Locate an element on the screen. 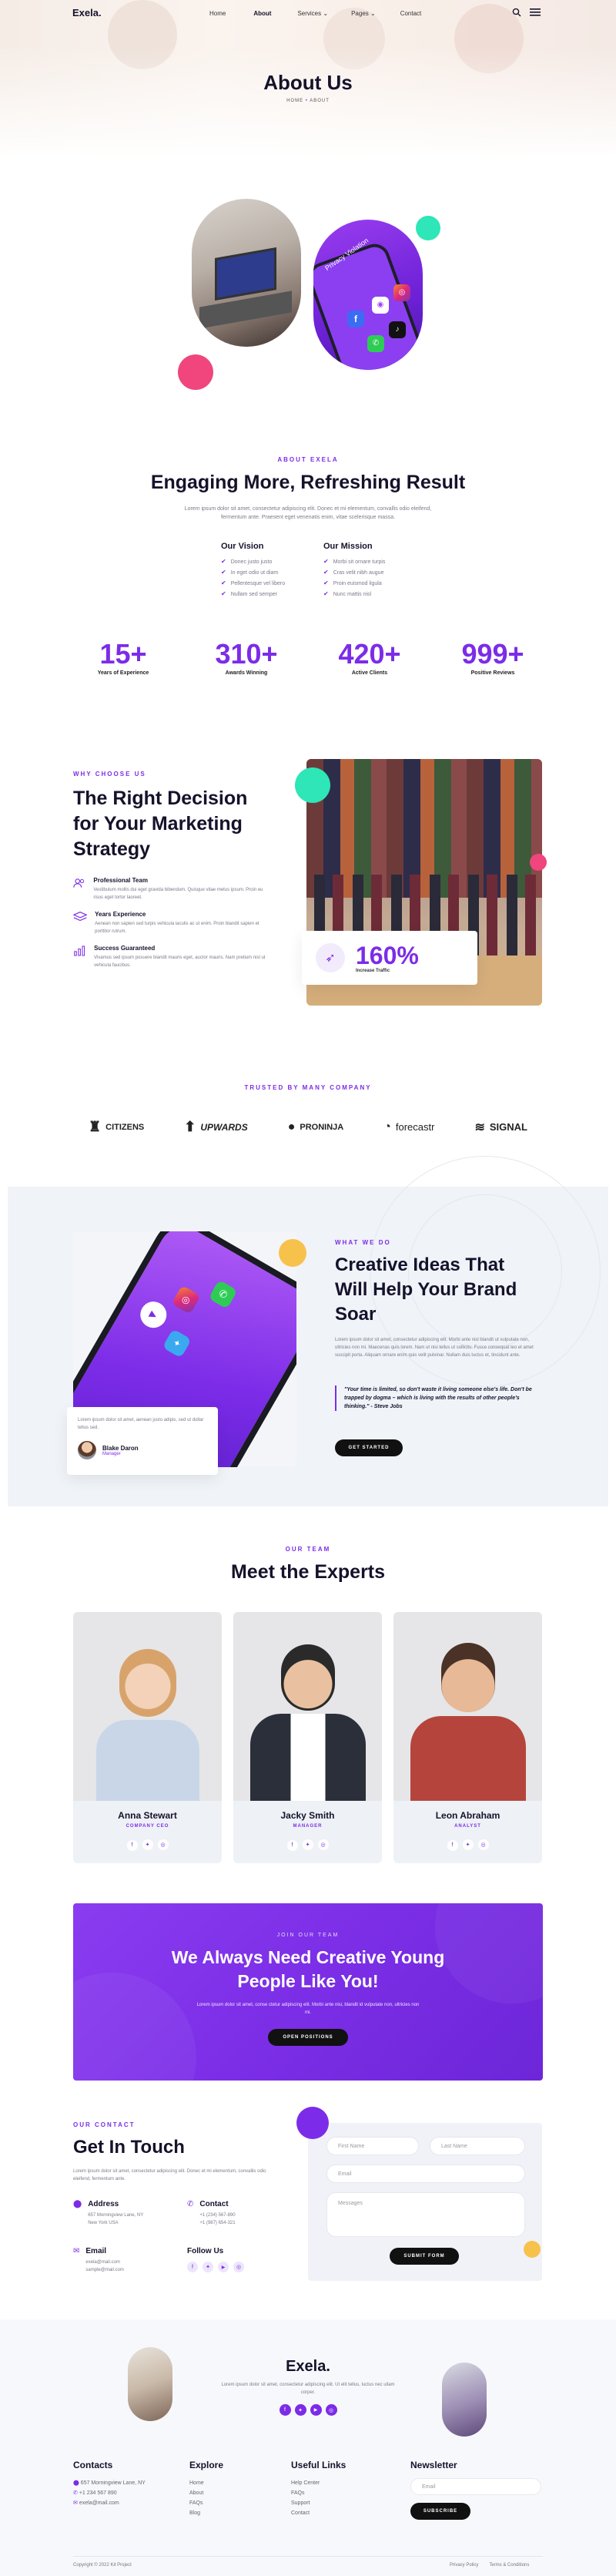 Image resolution: width=616 pixels, height=2576 pixels. photo-body is located at coordinates (147, 1760).